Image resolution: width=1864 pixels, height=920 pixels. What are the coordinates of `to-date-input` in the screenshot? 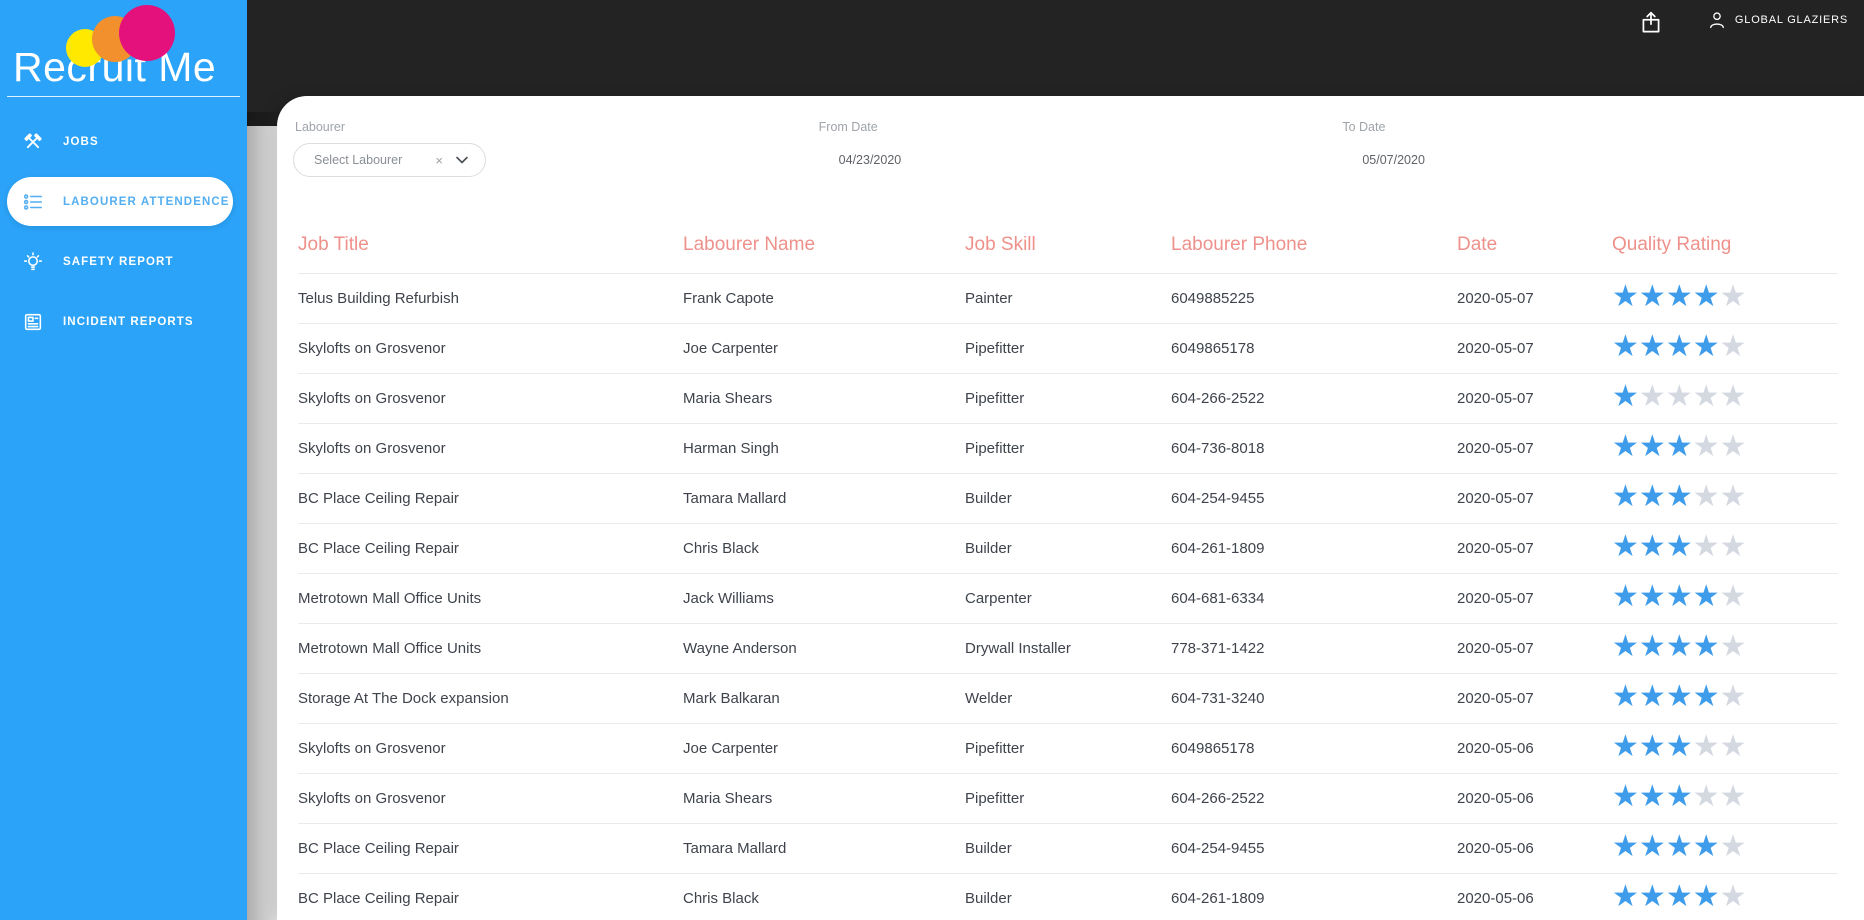 It's located at (1426, 160).